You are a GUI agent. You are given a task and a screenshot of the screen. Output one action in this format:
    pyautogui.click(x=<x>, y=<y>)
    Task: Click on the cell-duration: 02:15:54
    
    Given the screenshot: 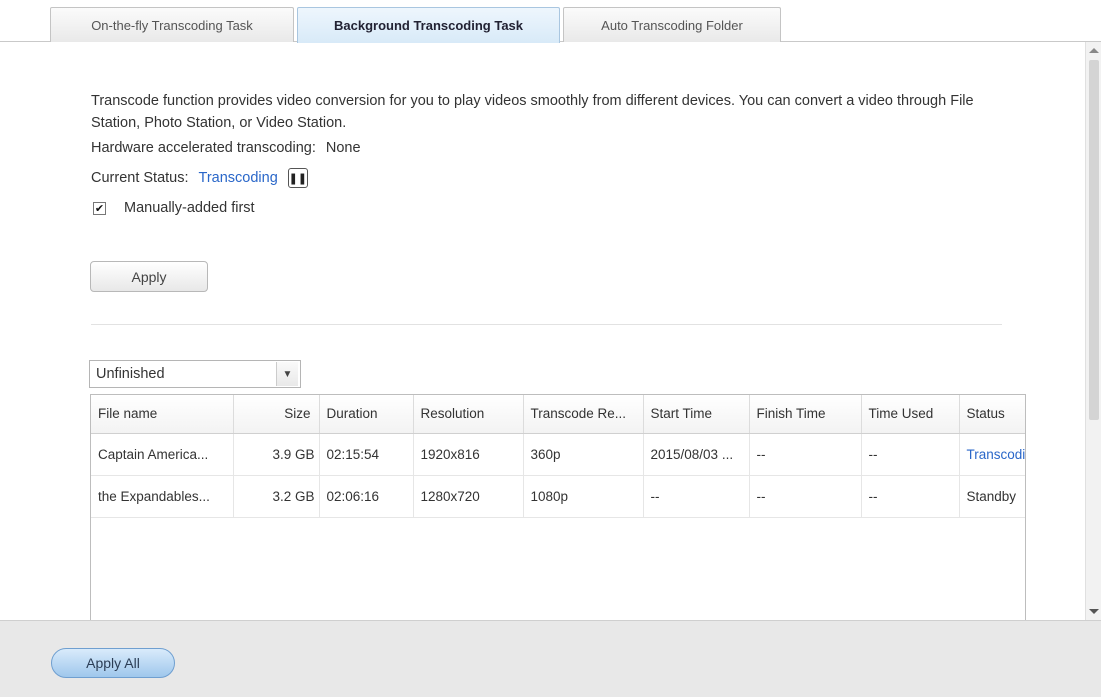 What is the action you would take?
    pyautogui.click(x=366, y=454)
    